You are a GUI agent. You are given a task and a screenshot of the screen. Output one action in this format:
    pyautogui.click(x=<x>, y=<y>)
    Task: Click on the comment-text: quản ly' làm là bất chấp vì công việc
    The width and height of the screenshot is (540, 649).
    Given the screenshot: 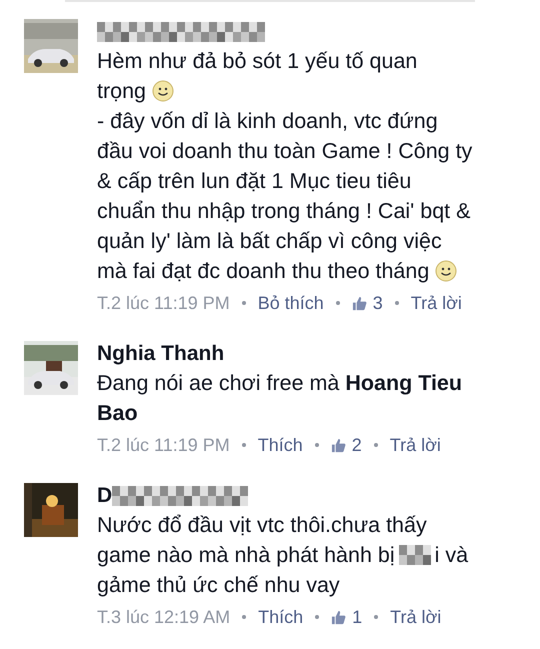 What is the action you would take?
    pyautogui.click(x=269, y=241)
    